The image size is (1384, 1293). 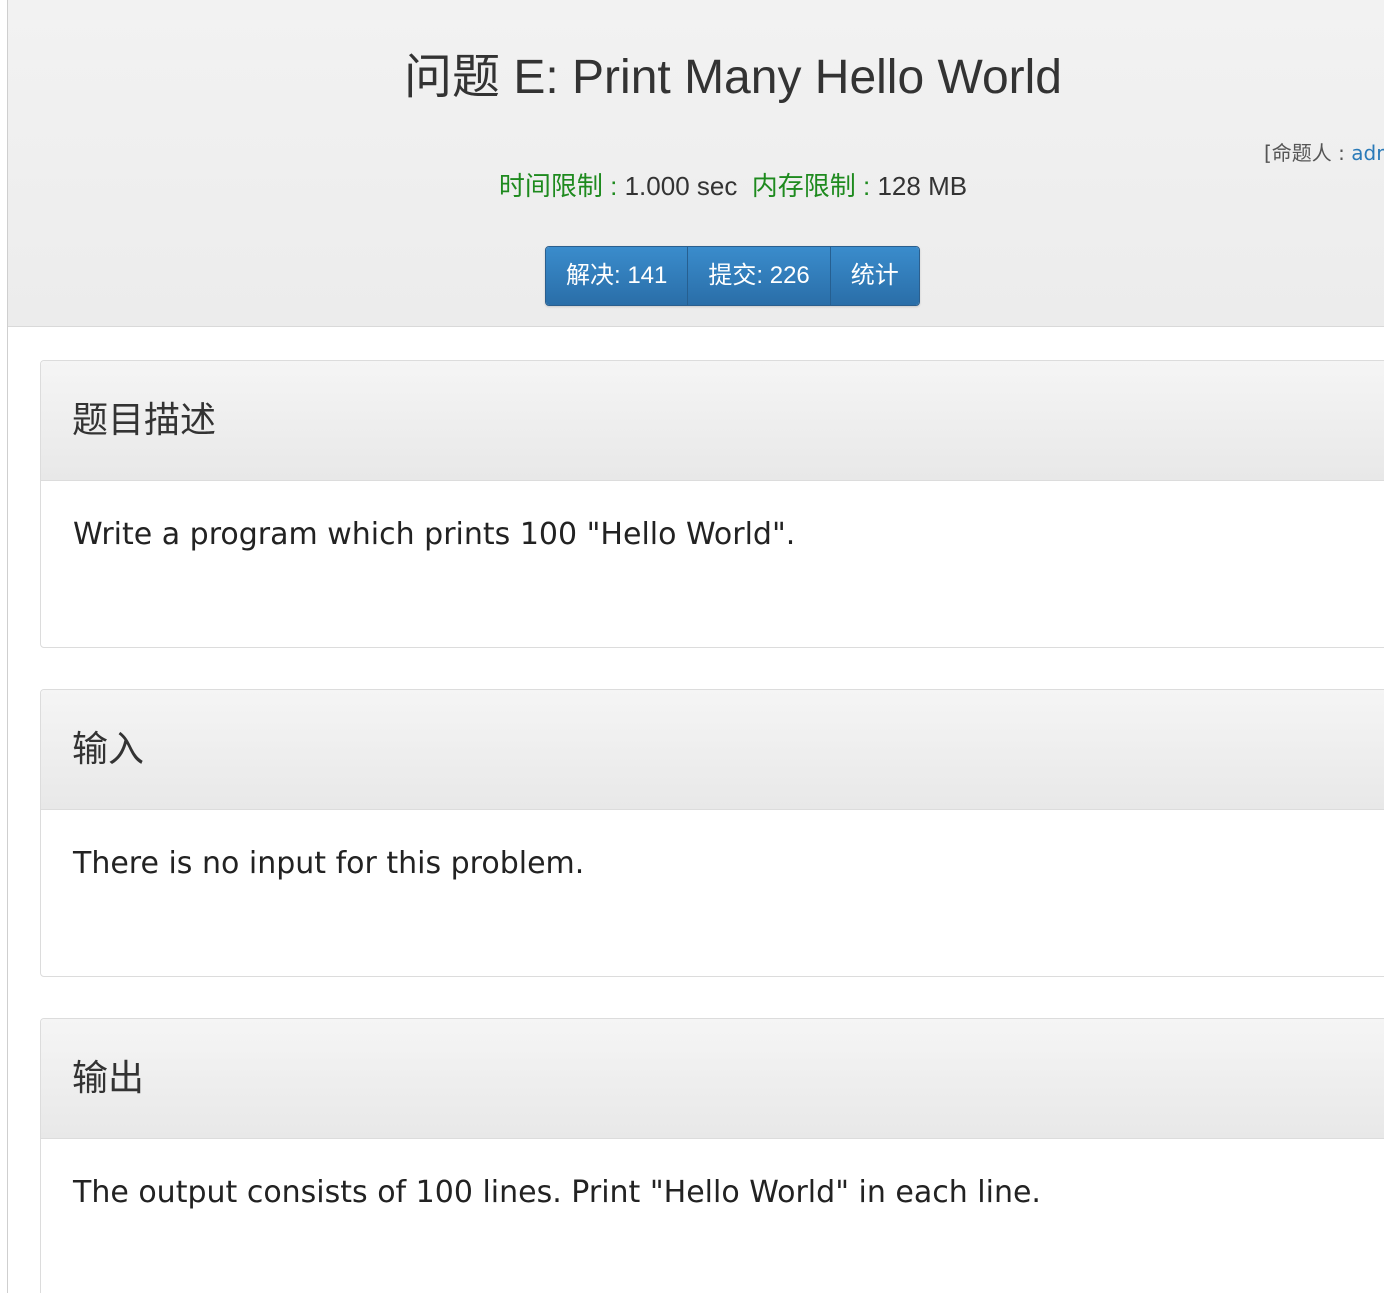 What do you see at coordinates (561, 186) in the screenshot?
I see `time-limit-label: 时间限制 :` at bounding box center [561, 186].